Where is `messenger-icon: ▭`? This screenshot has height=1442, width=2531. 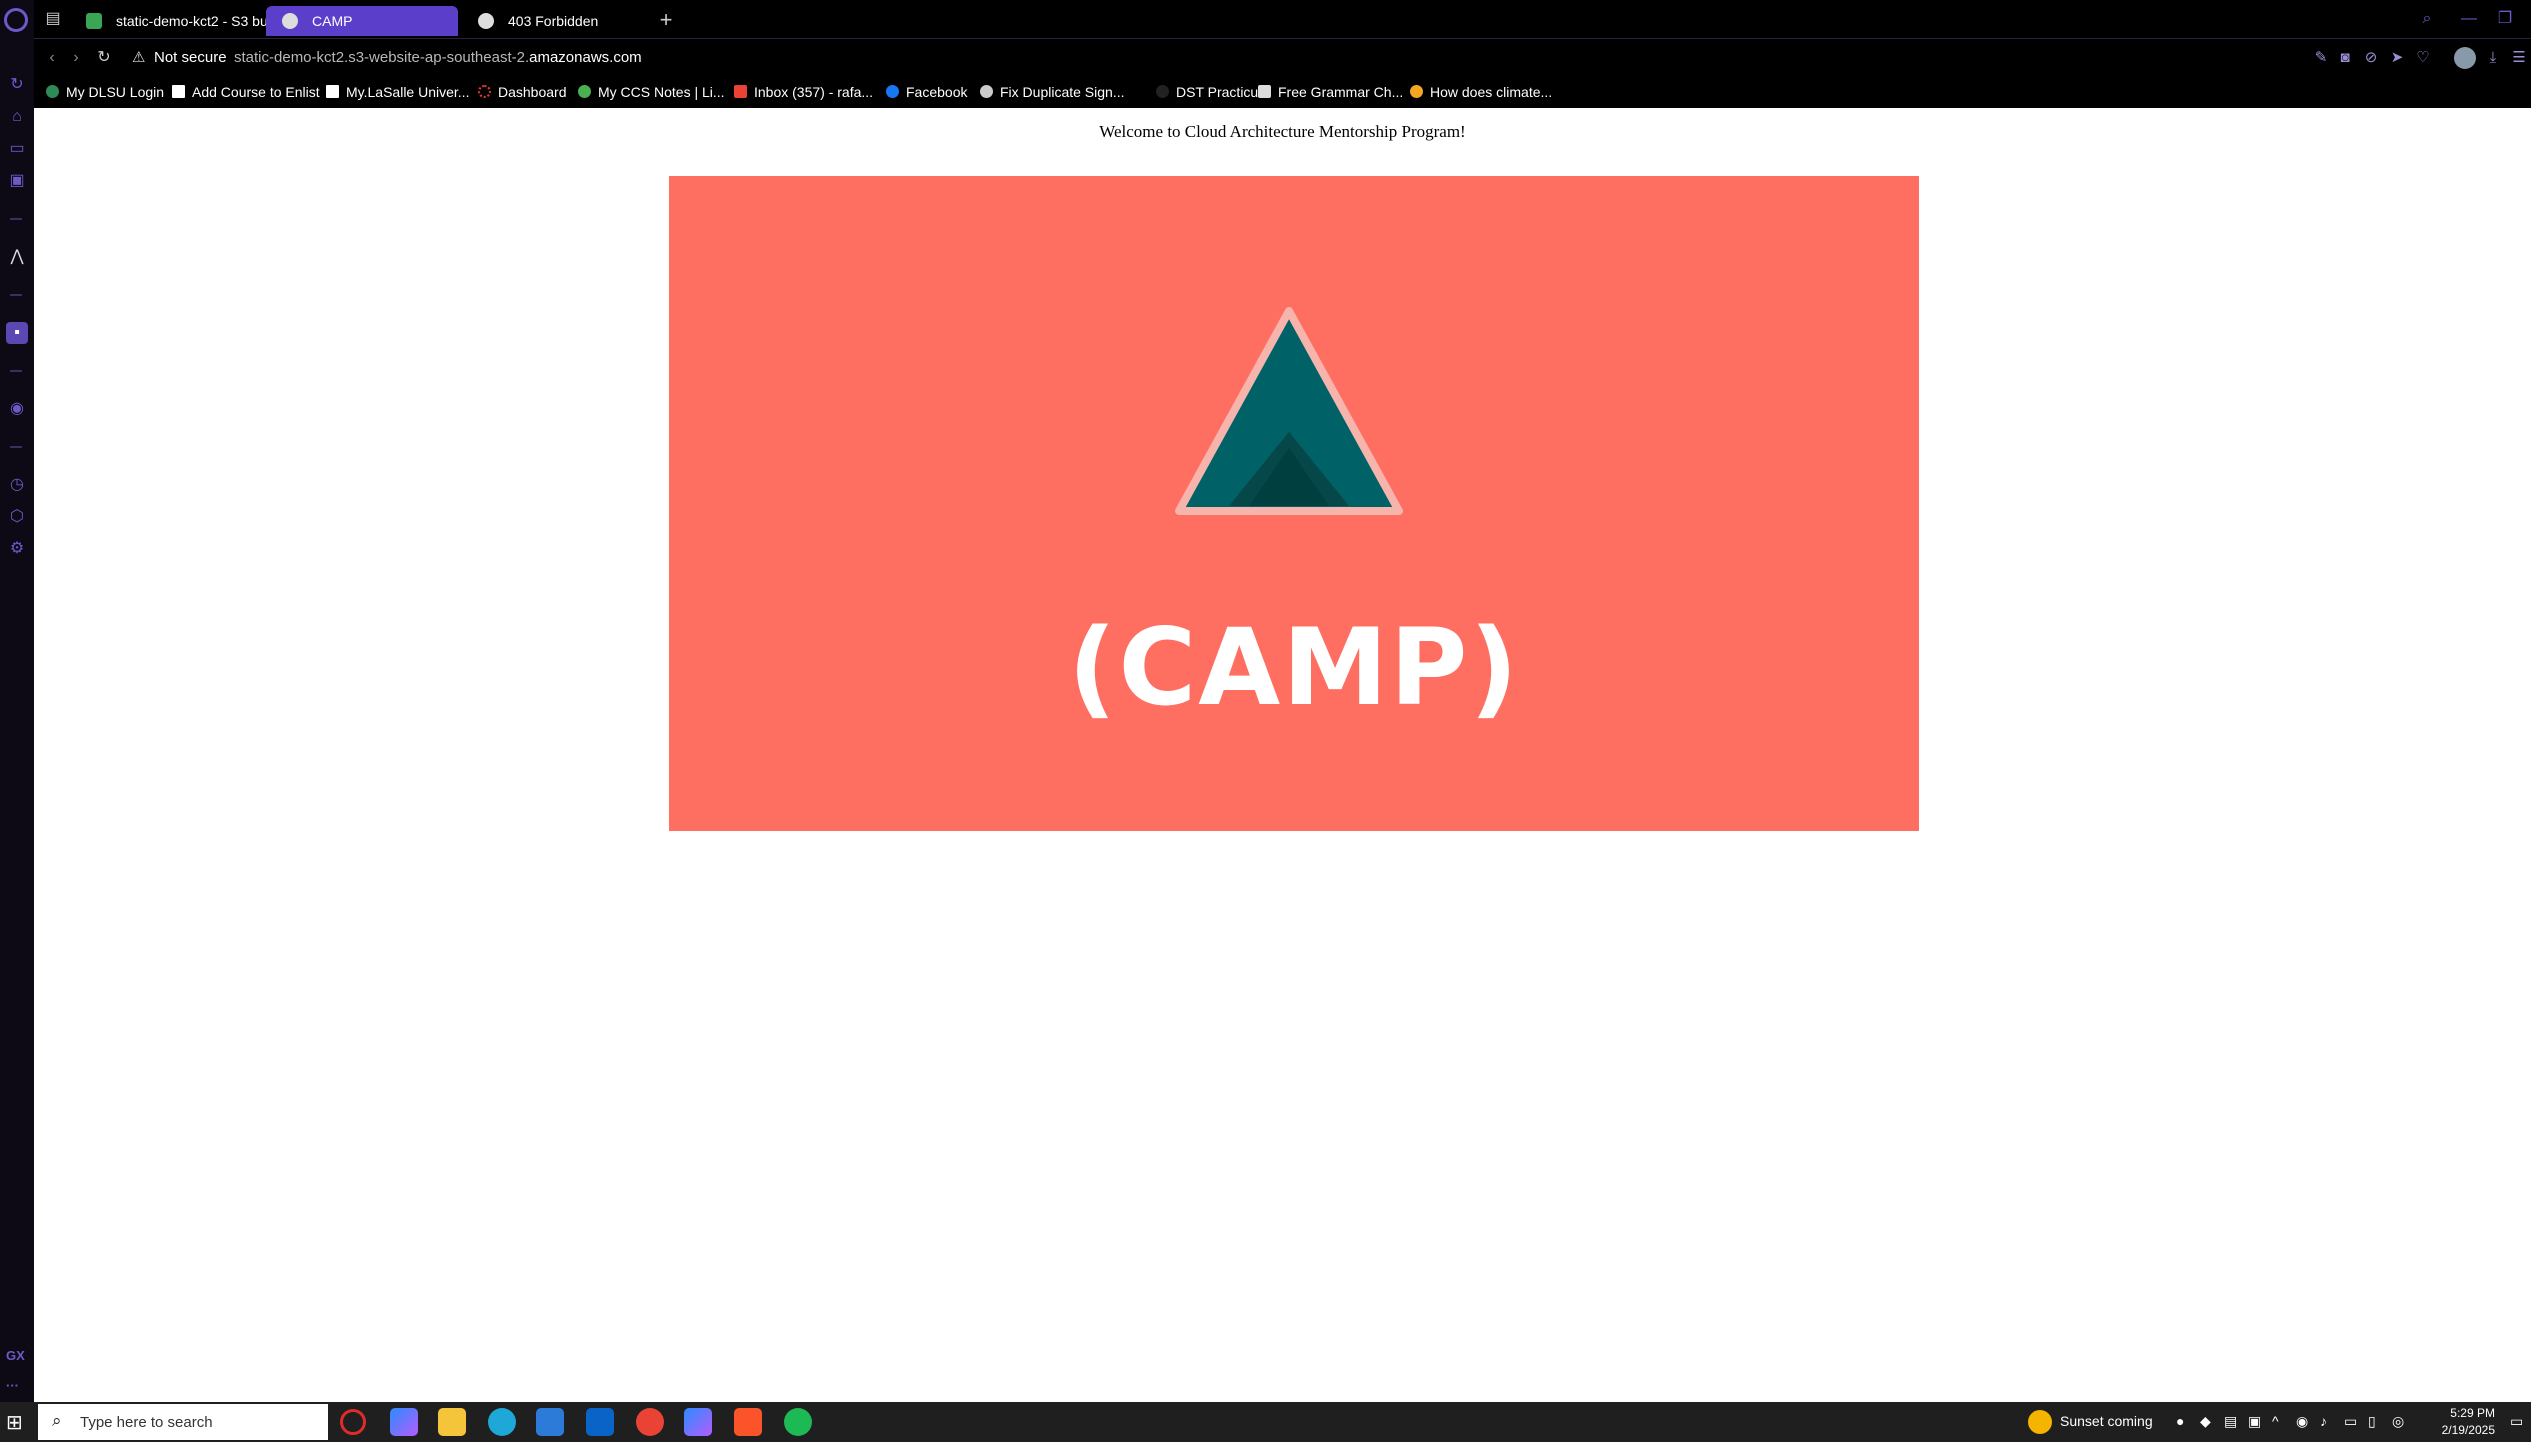
messenger-icon: ▭ is located at coordinates (17, 149).